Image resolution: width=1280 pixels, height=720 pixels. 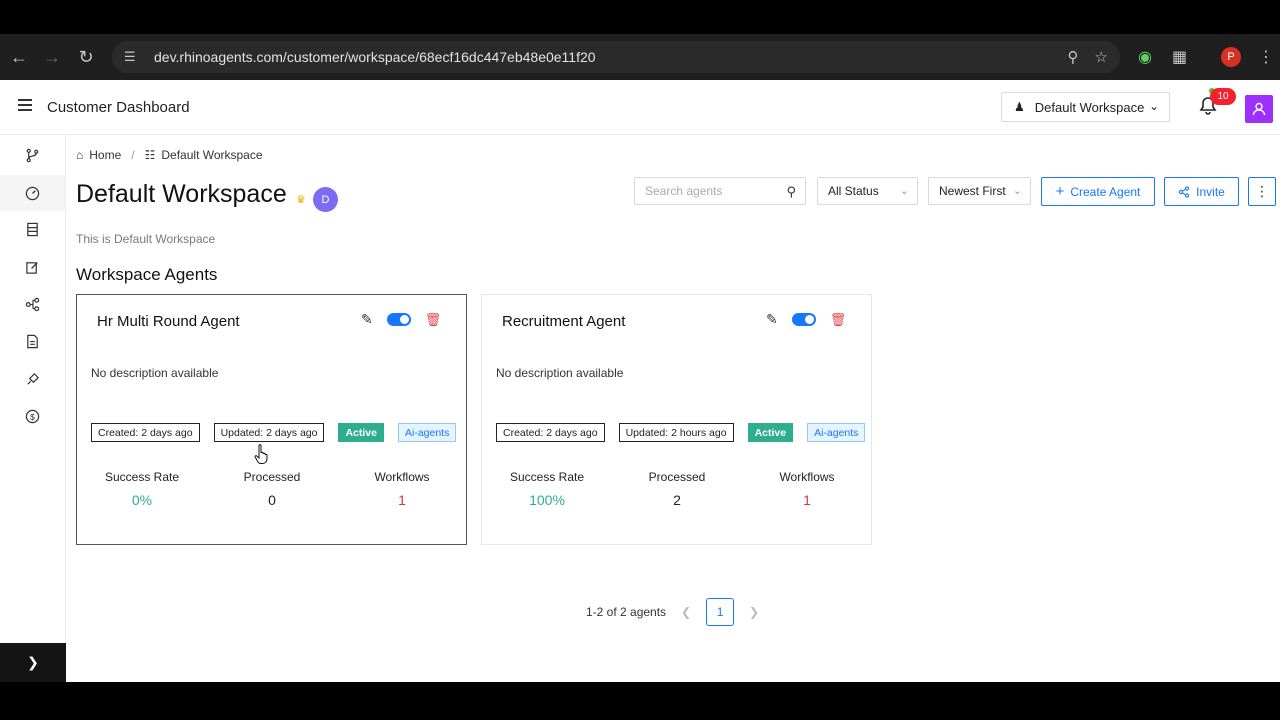 What do you see at coordinates (146, 239) in the screenshot?
I see `workspace-description: This is Default Workspace` at bounding box center [146, 239].